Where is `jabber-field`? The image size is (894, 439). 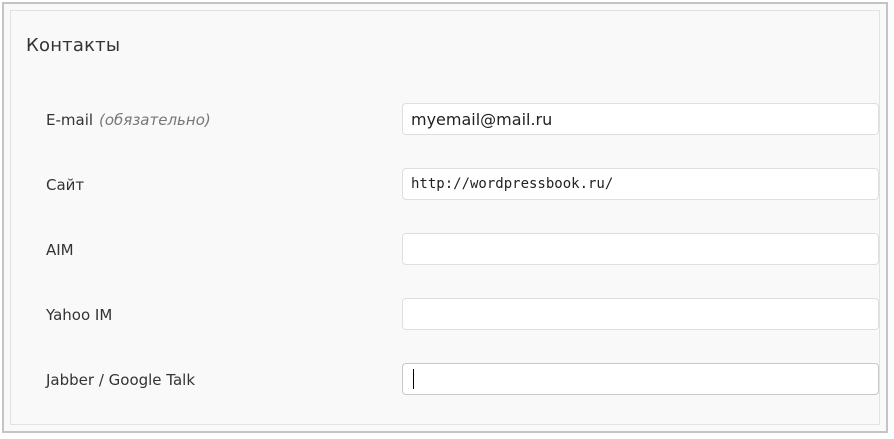
jabber-field is located at coordinates (640, 379).